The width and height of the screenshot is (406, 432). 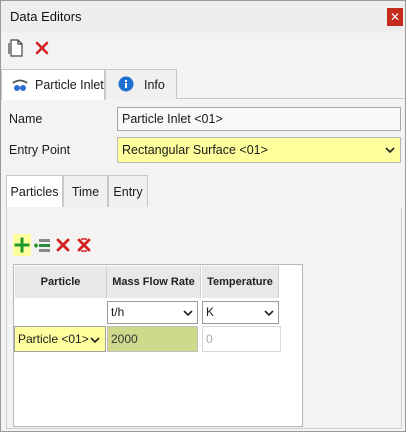 What do you see at coordinates (118, 312) in the screenshot?
I see `mass-flow-rate-unit: t/h` at bounding box center [118, 312].